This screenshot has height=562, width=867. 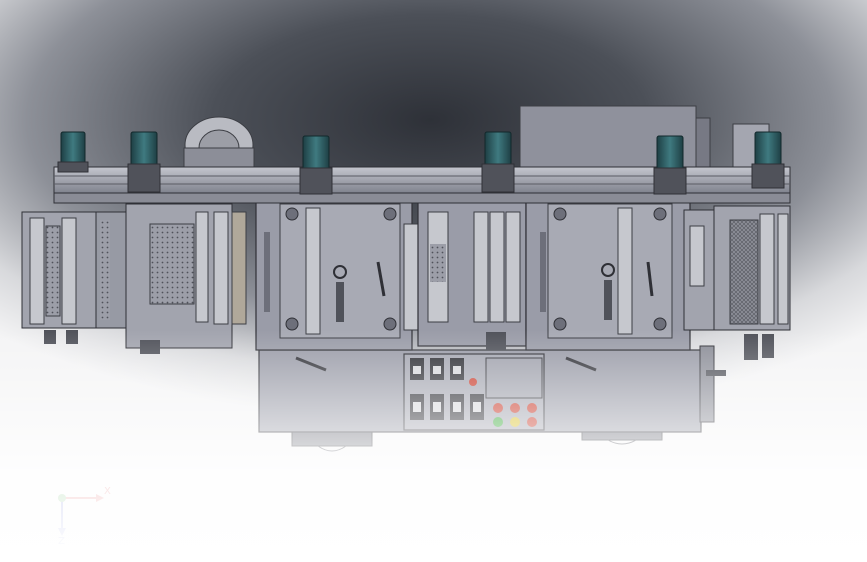 What do you see at coordinates (62, 498) in the screenshot?
I see `y-axis-dot` at bounding box center [62, 498].